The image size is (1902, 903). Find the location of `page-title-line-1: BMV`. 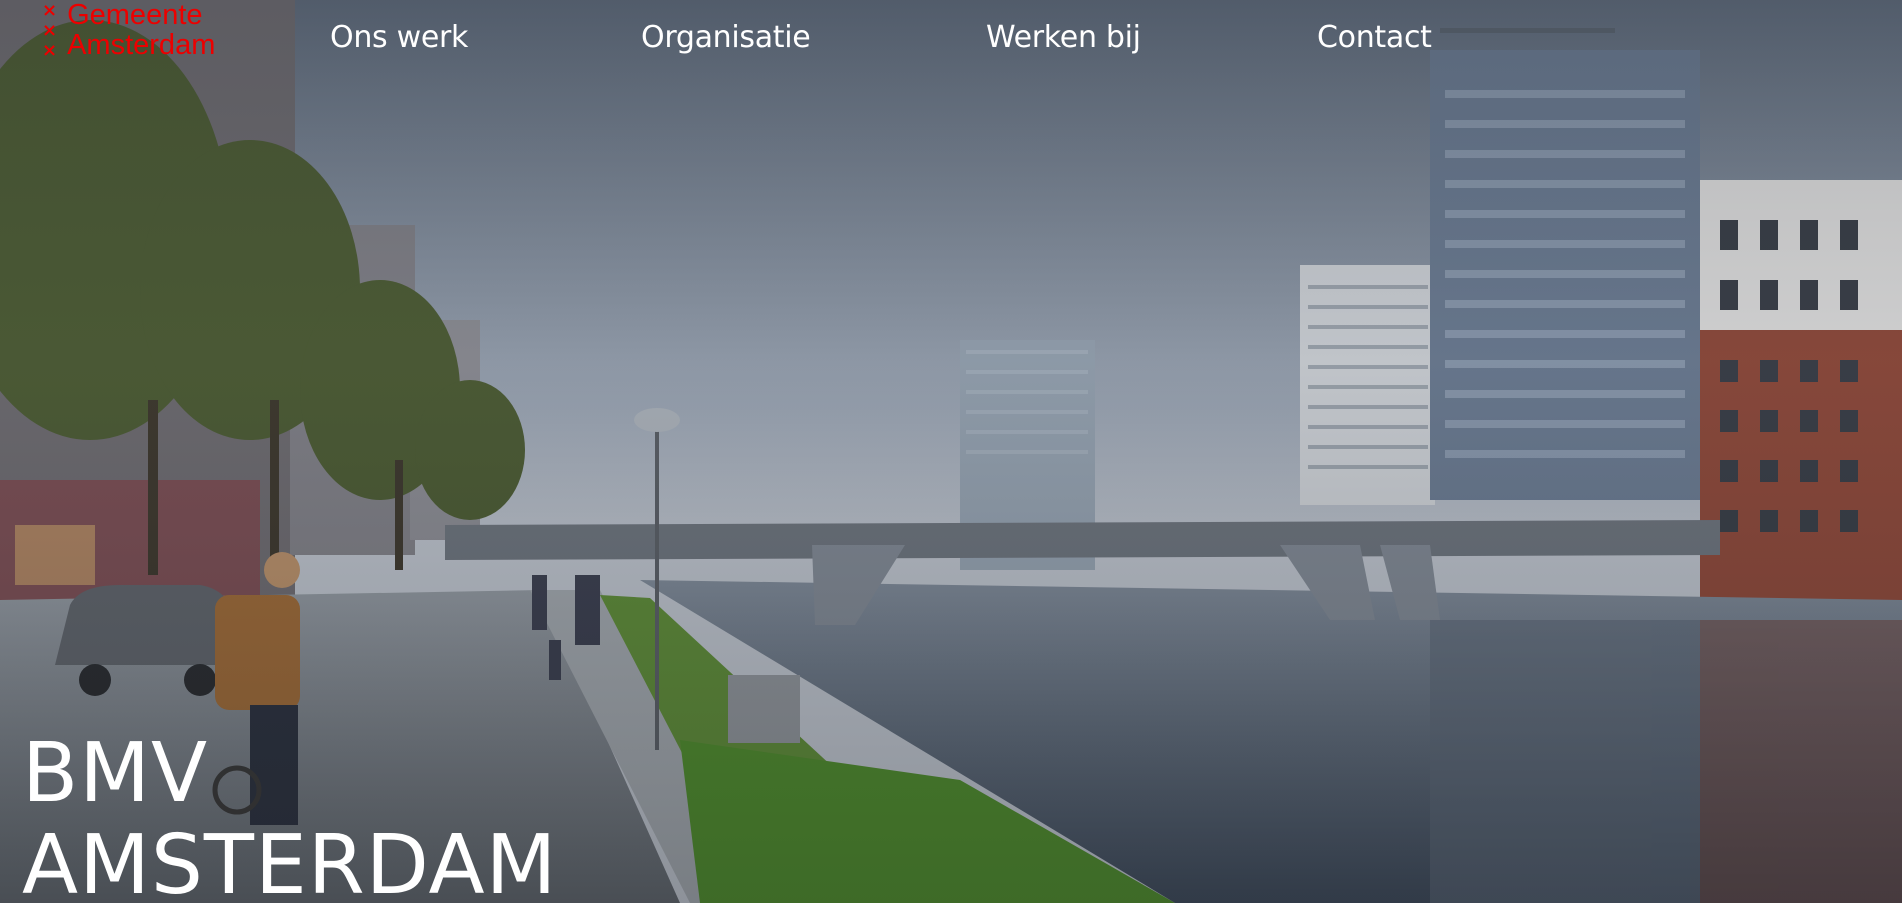

page-title-line-1: BMV is located at coordinates (115, 773).